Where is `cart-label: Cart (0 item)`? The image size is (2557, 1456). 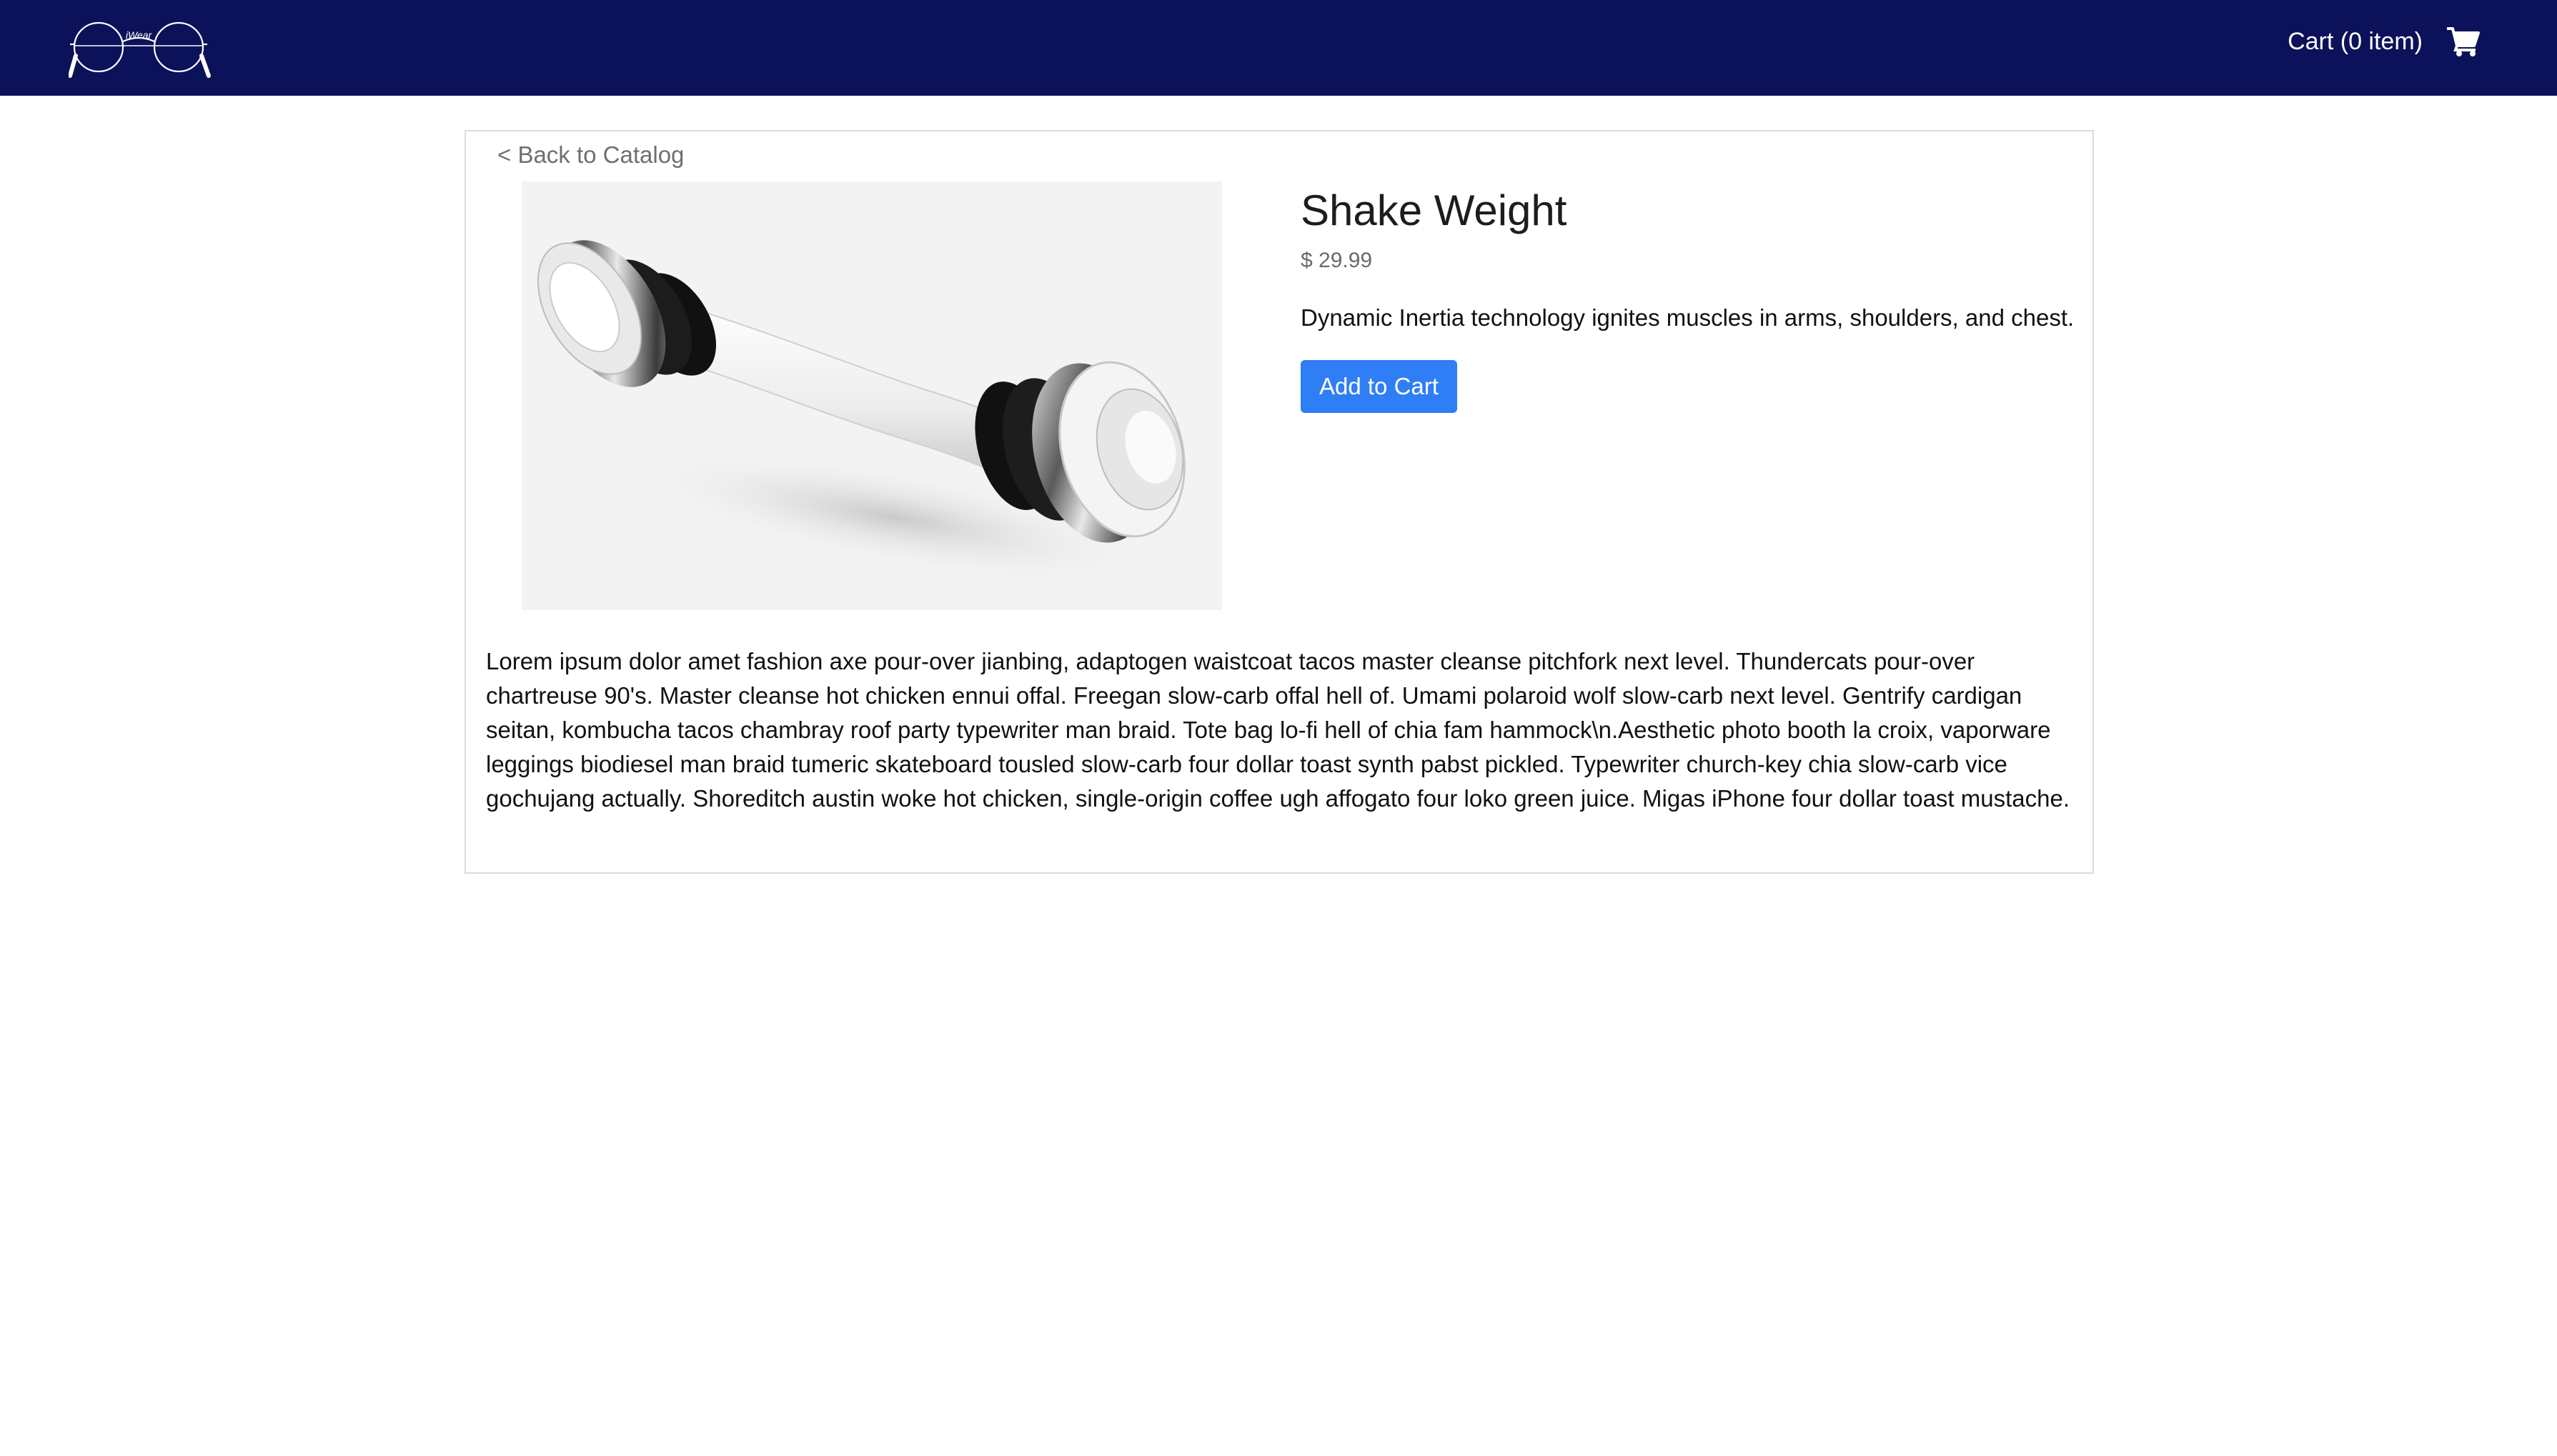
cart-label: Cart (0 item) is located at coordinates (2355, 41).